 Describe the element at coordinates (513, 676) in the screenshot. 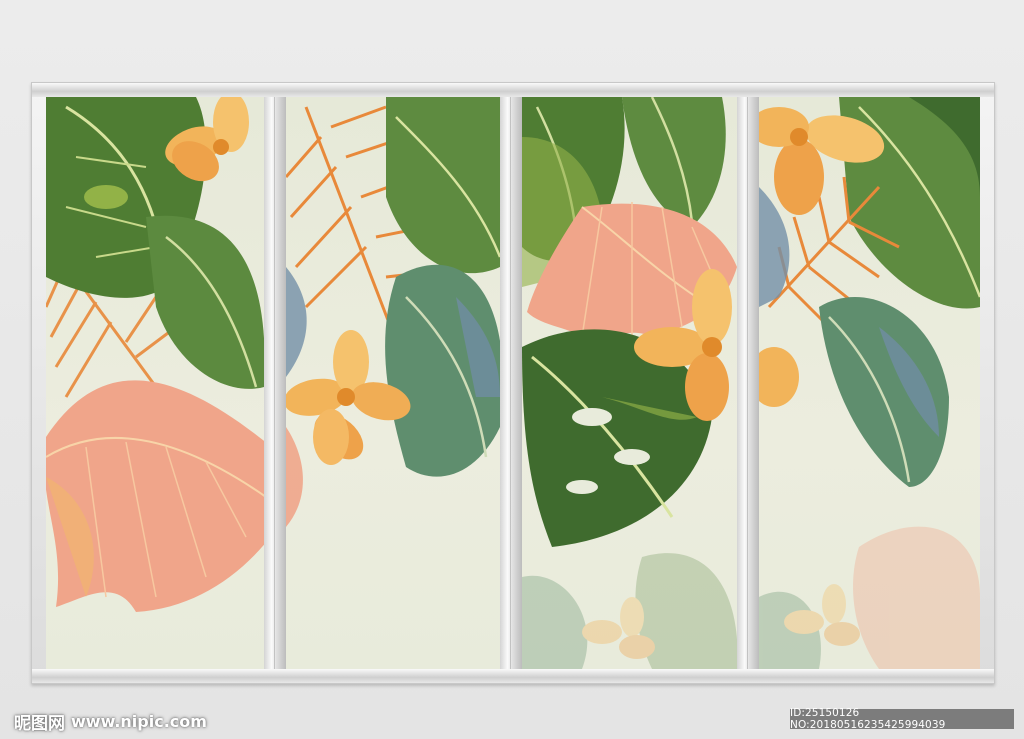

I see `frame-bottom-rail` at that location.